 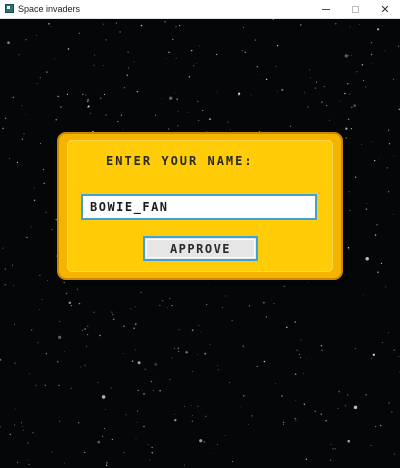 What do you see at coordinates (199, 207) in the screenshot?
I see `player-name-input` at bounding box center [199, 207].